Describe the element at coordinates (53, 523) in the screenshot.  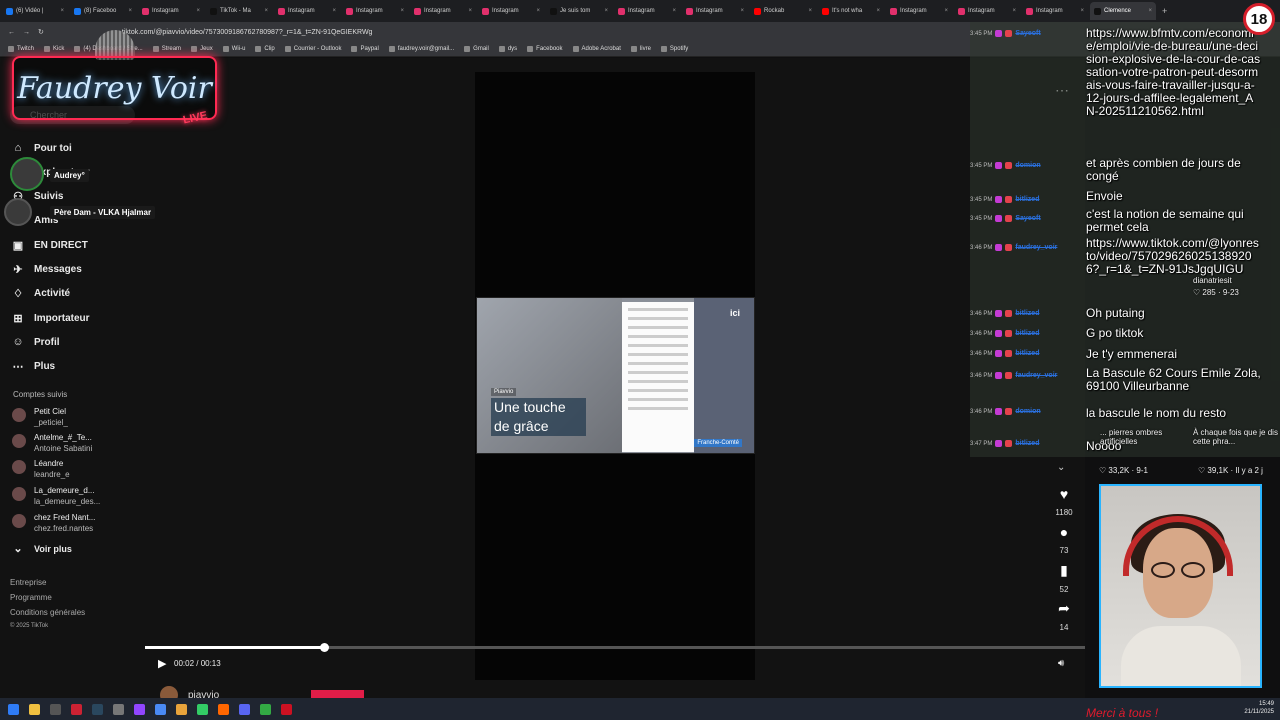
I see `following-item: chez Fred Nant... chez.fred.nantes` at that location.